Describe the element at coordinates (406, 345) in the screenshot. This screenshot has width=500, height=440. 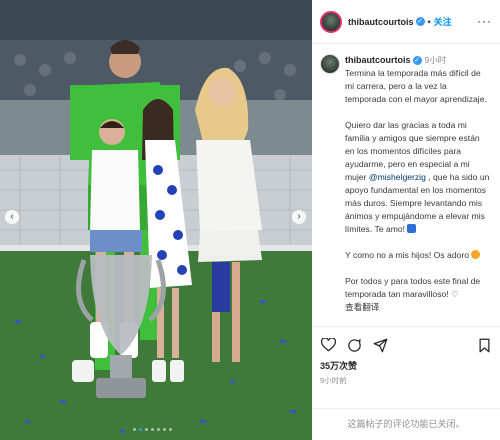
I see `action-row` at that location.